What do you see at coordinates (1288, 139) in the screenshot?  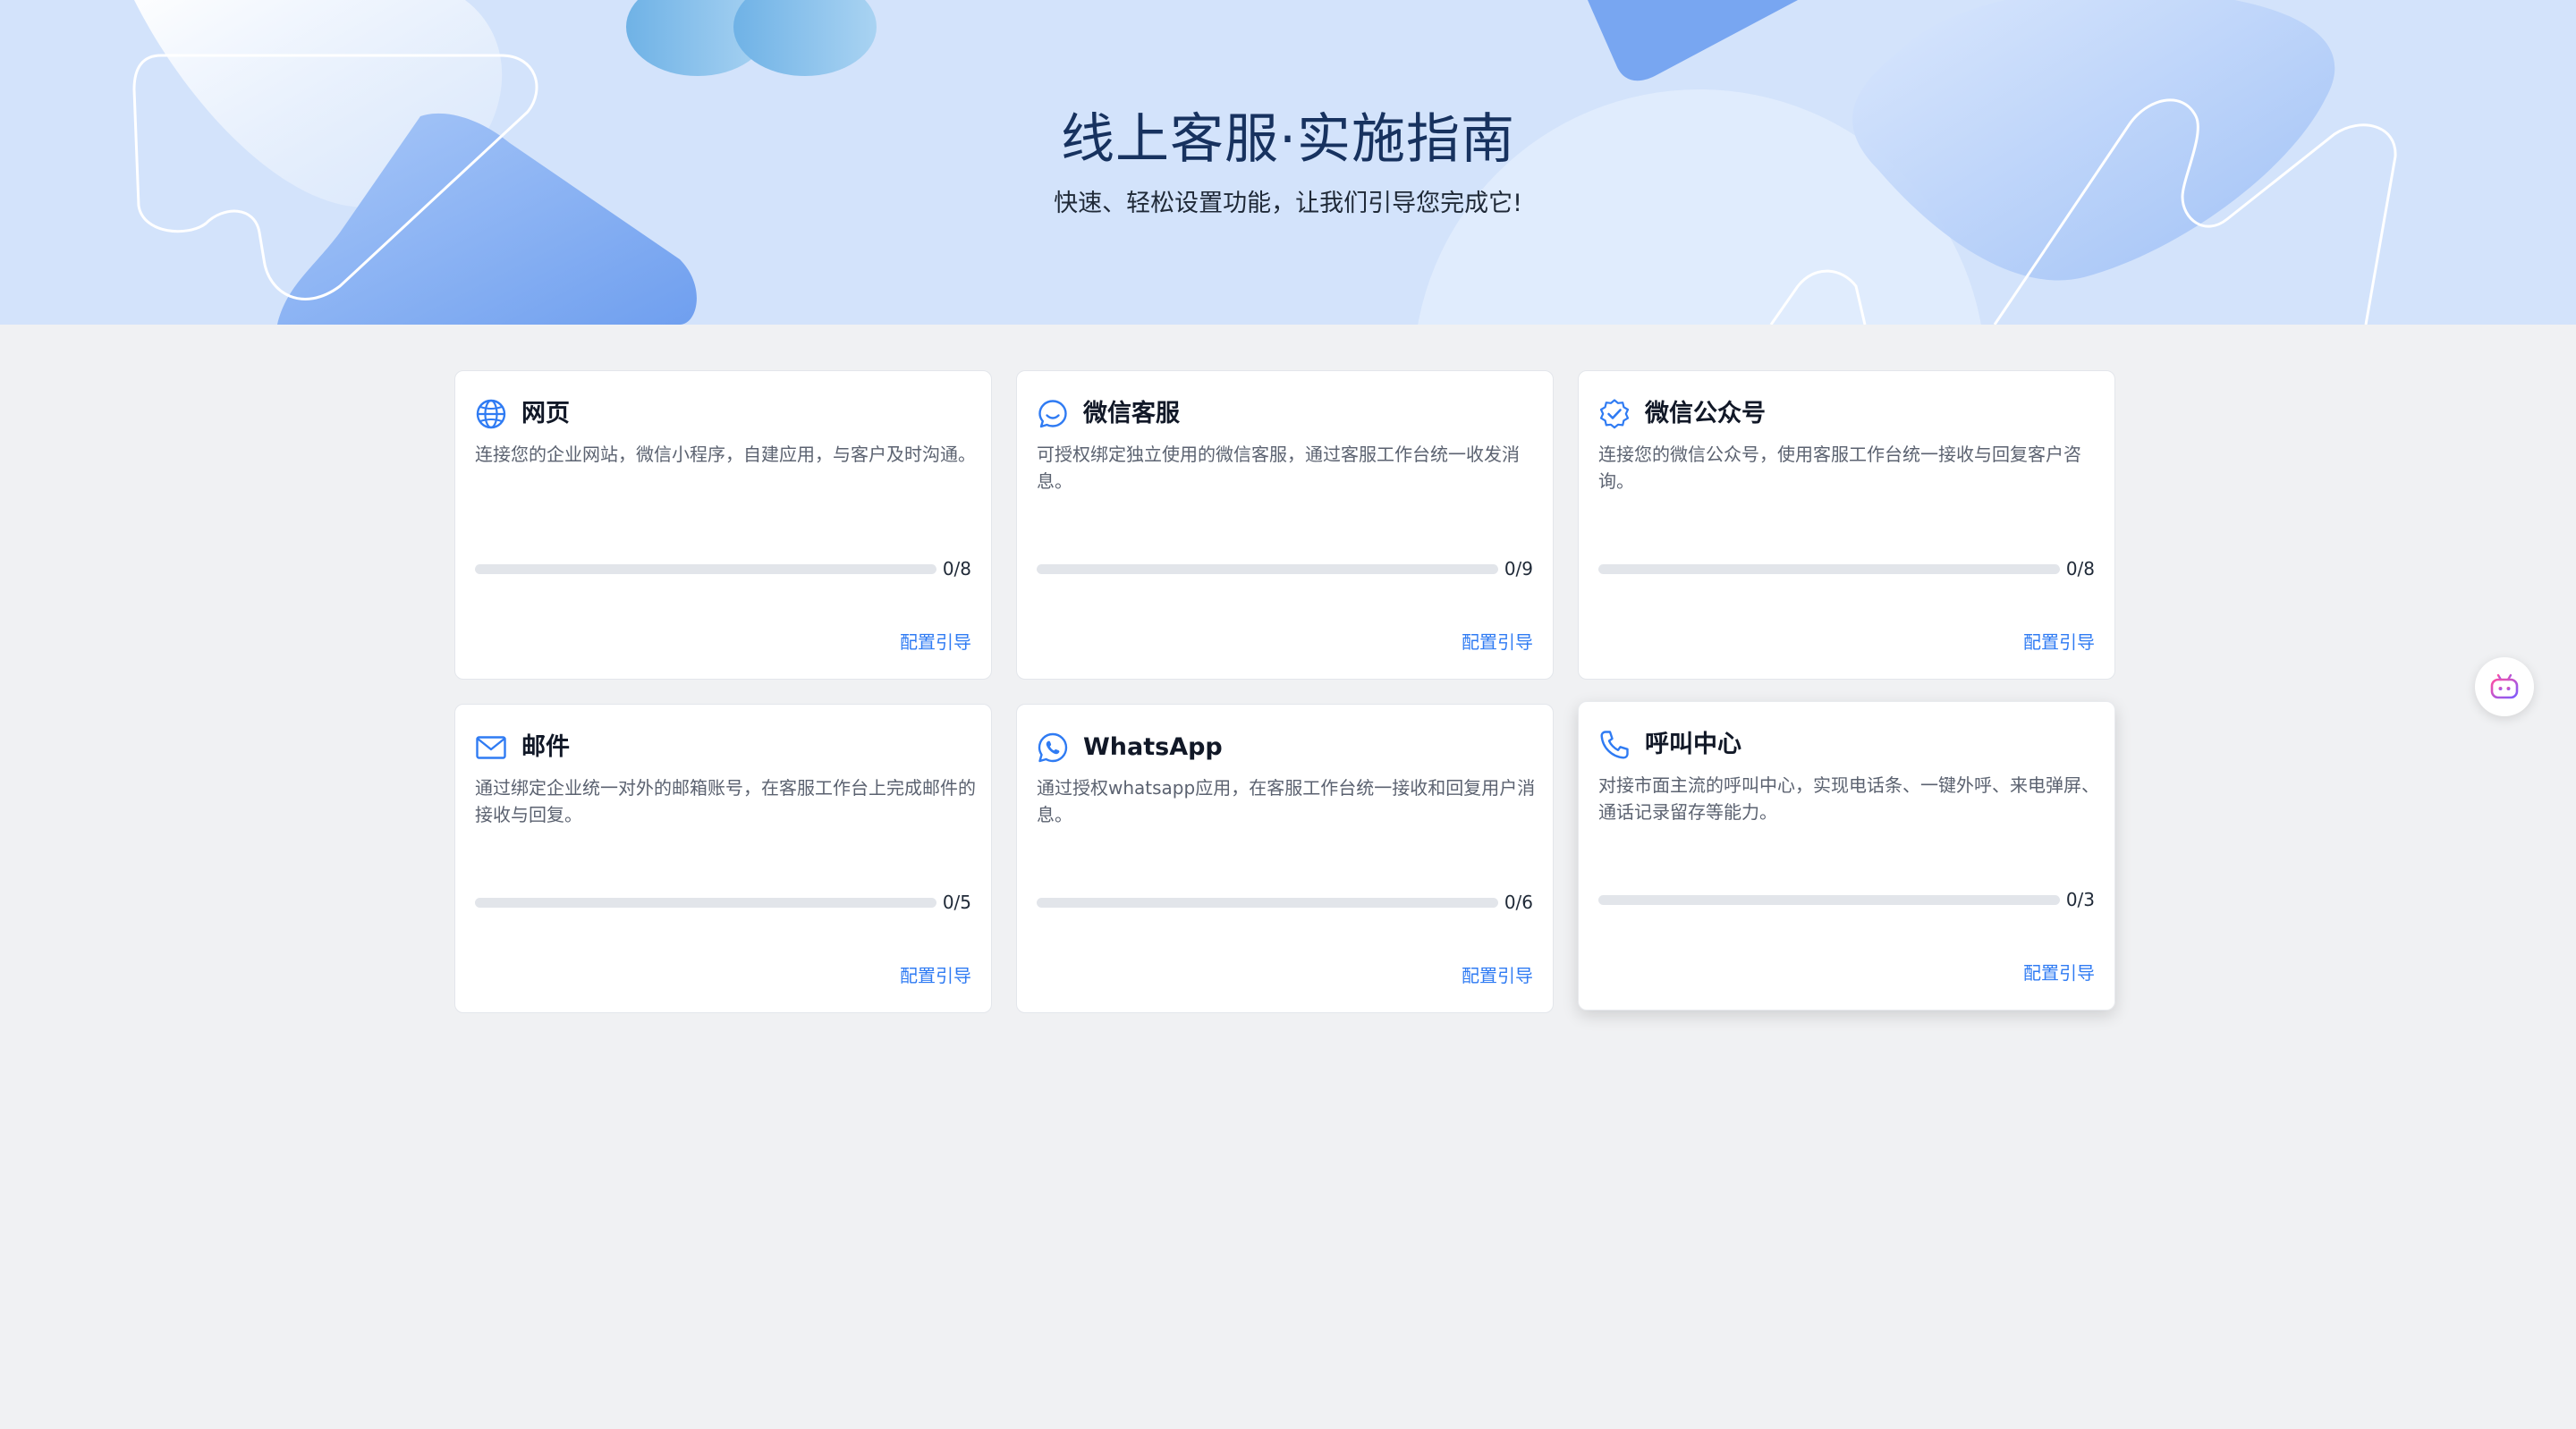 I see `page-title: 线上客服·实施指南` at bounding box center [1288, 139].